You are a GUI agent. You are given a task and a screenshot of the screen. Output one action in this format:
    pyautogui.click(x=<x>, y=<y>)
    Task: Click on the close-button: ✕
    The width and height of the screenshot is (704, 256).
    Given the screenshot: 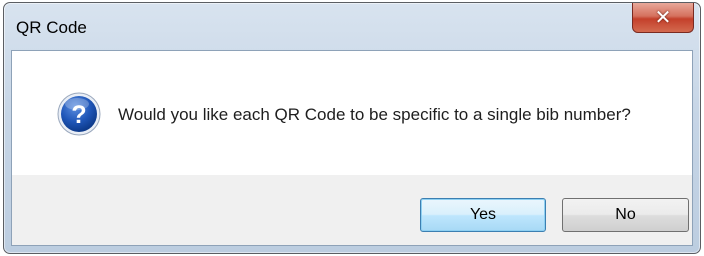 What is the action you would take?
    pyautogui.click(x=663, y=18)
    